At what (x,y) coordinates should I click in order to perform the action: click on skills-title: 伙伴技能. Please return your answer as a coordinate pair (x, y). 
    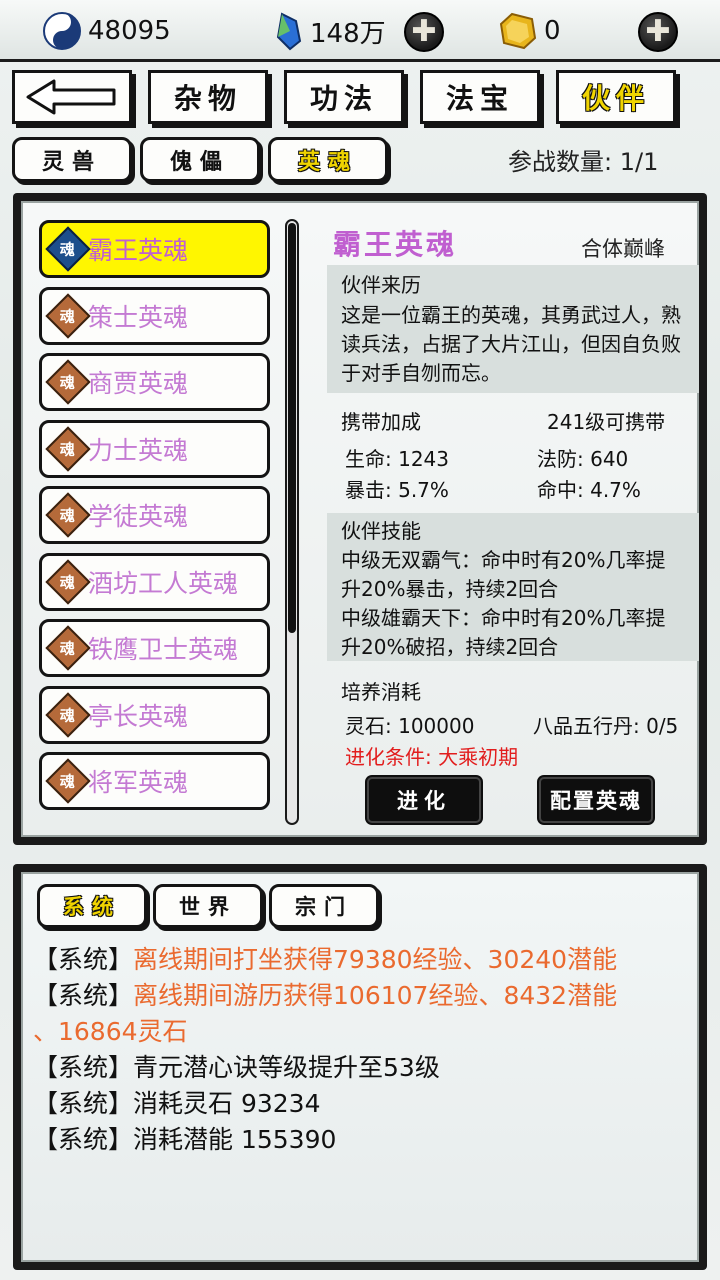
    Looking at the image, I should click on (381, 531).